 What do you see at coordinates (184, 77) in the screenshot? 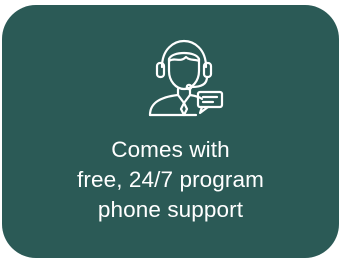
I see `support-agent-headset-icon` at bounding box center [184, 77].